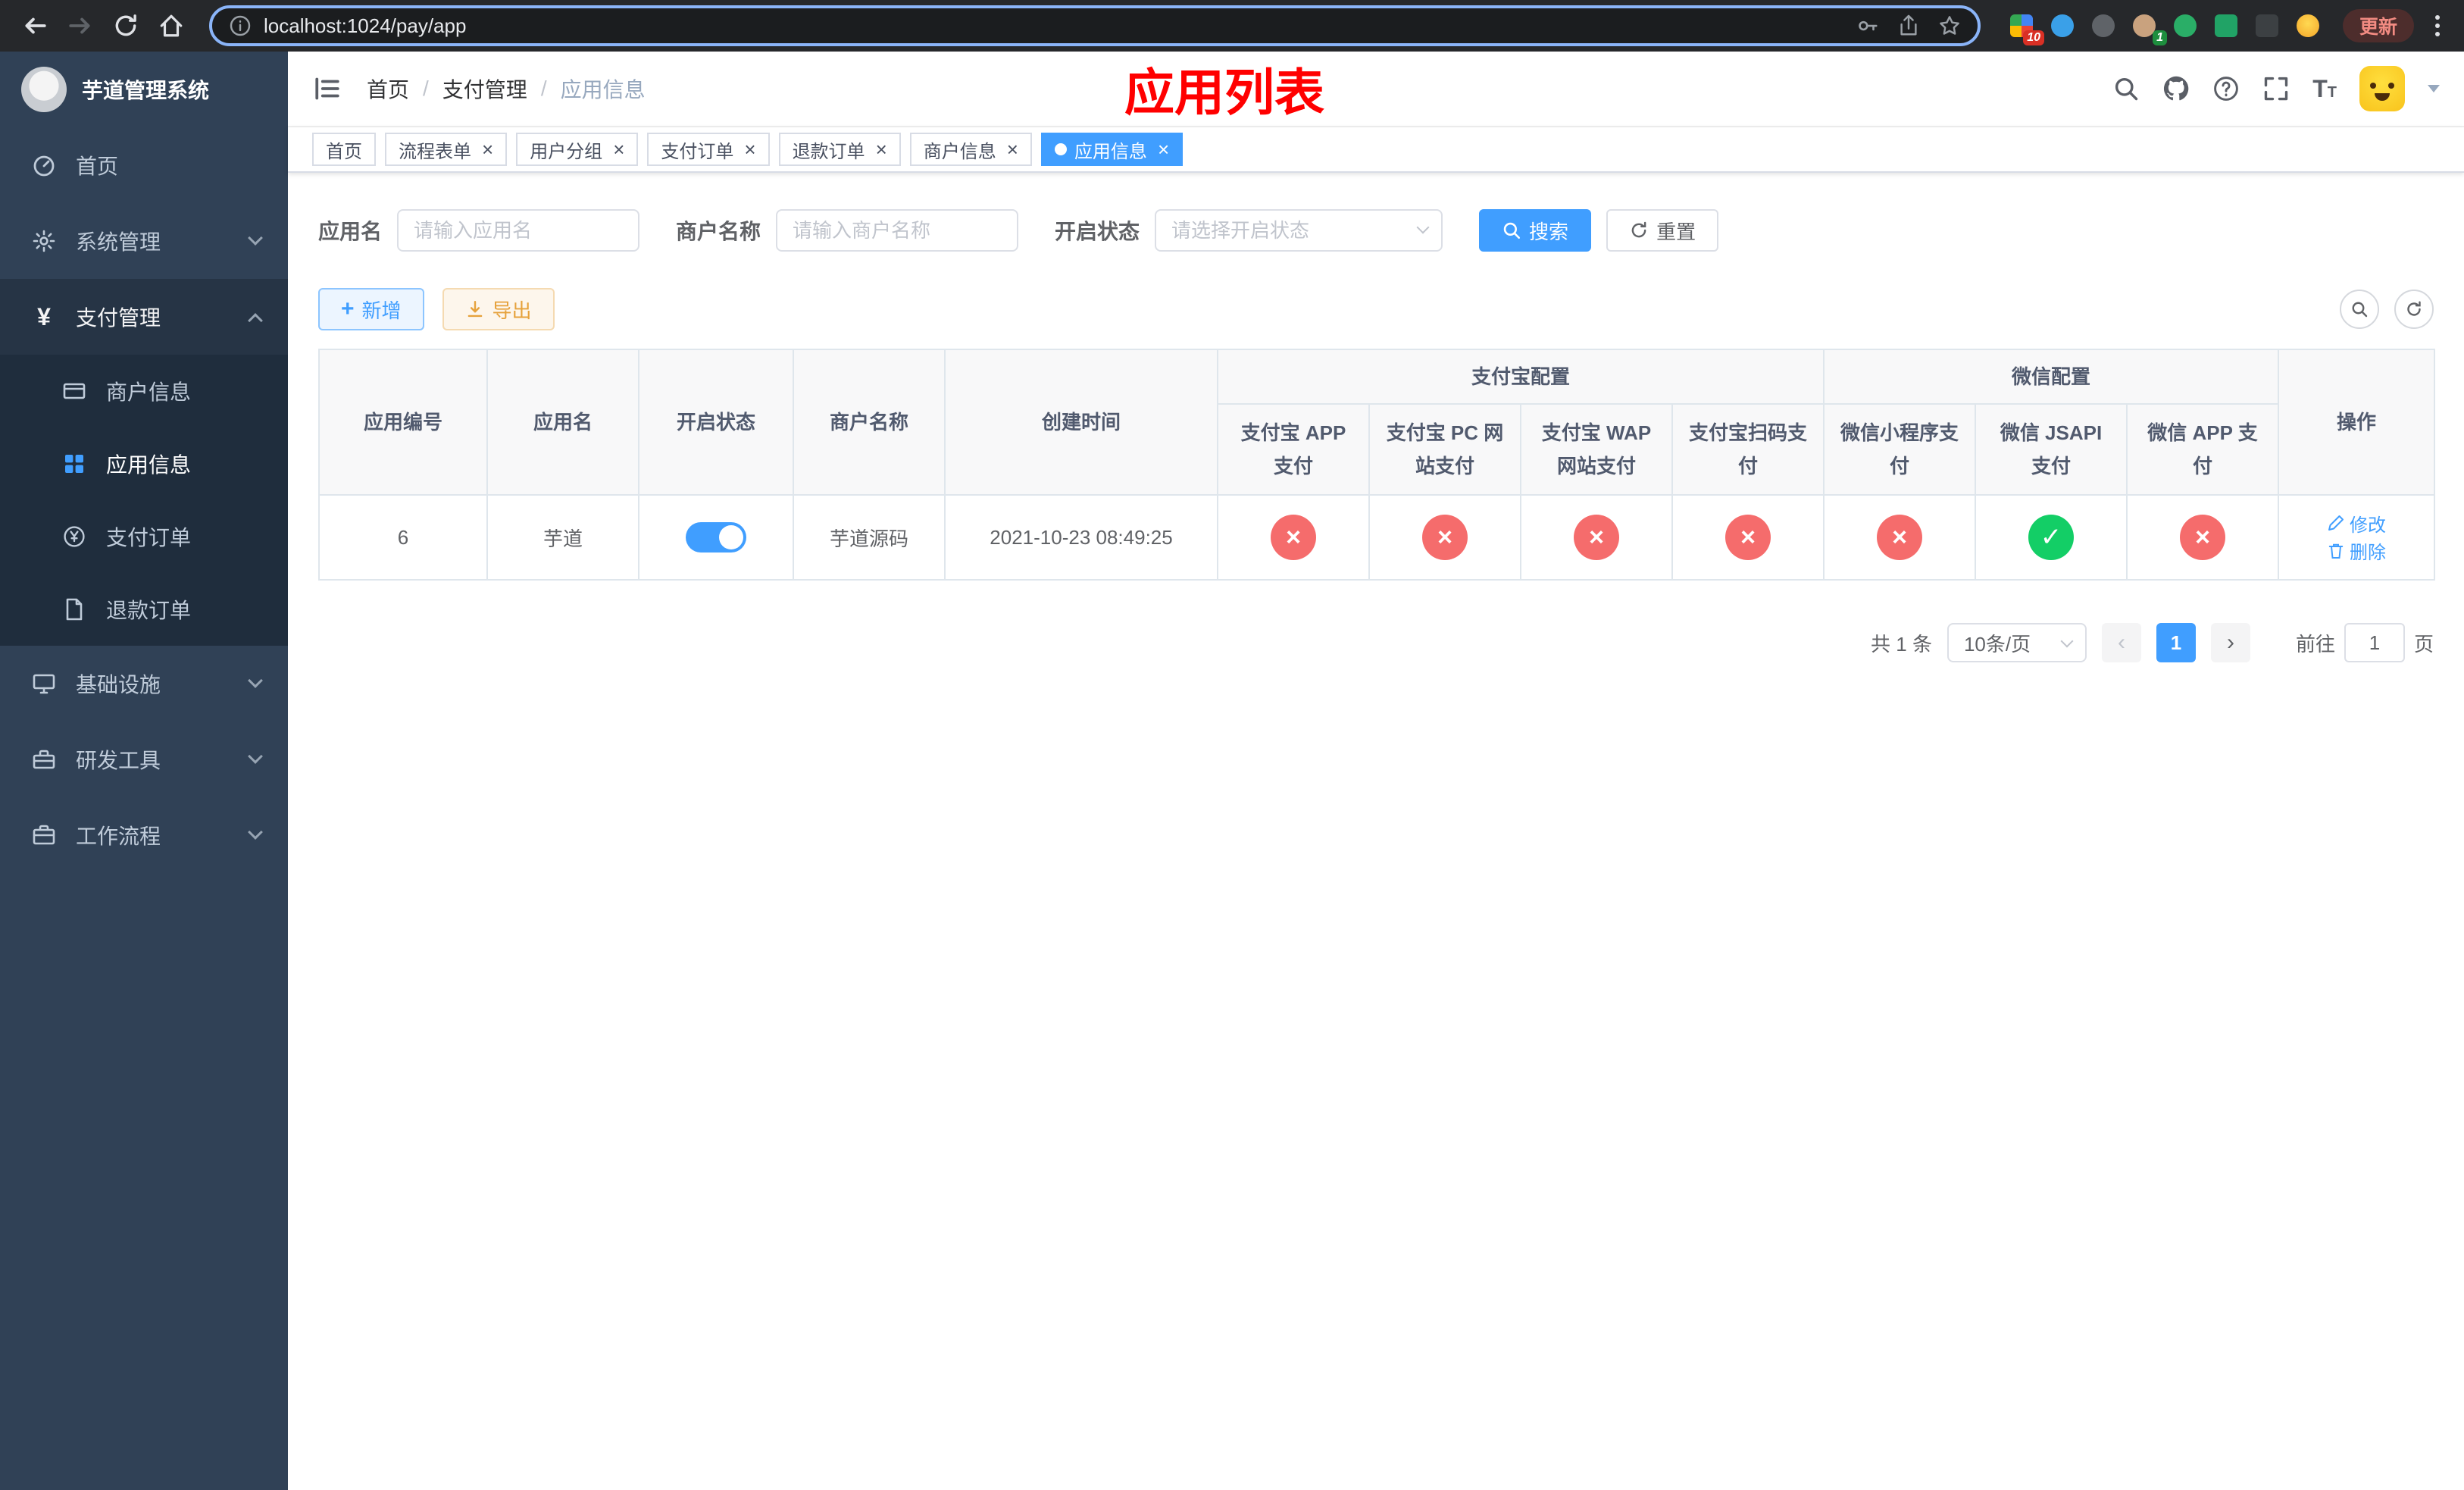 The width and height of the screenshot is (2464, 1490). What do you see at coordinates (2226, 88) in the screenshot?
I see `help-icon` at bounding box center [2226, 88].